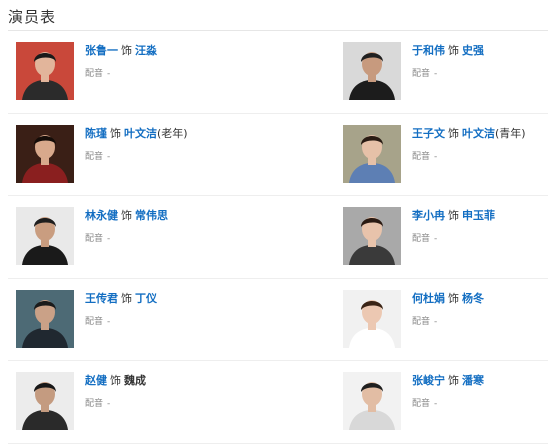 This screenshot has height=446, width=550. Describe the element at coordinates (32, 17) in the screenshot. I see `cast-section-title: 演员表` at that location.